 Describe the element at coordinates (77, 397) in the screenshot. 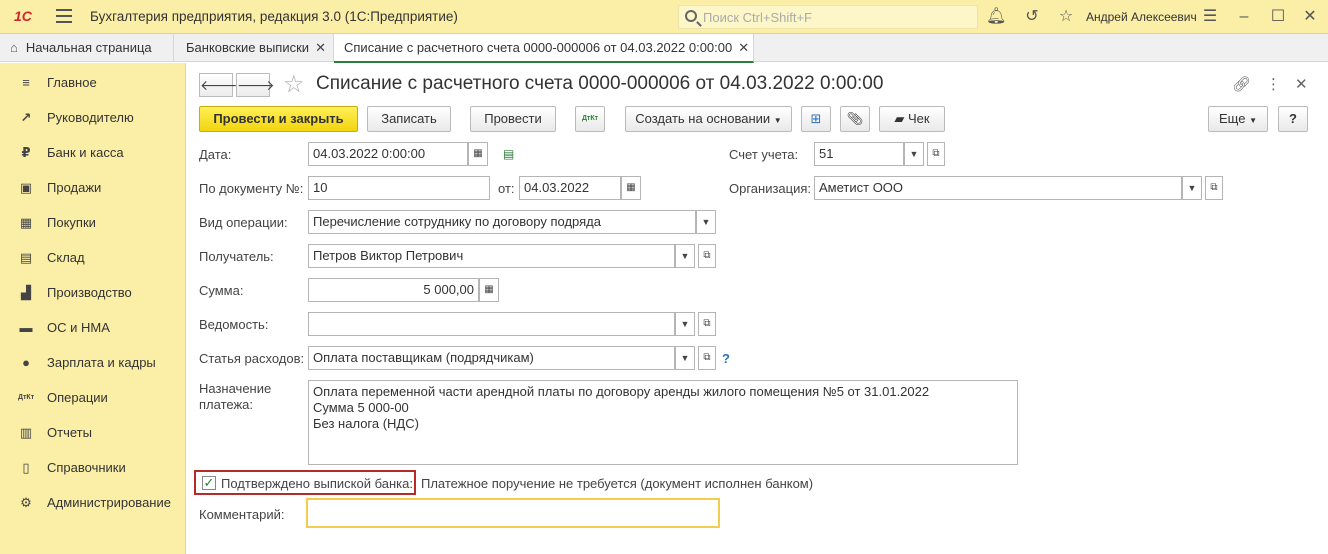

I see `sidebar-item-label: Операции` at that location.